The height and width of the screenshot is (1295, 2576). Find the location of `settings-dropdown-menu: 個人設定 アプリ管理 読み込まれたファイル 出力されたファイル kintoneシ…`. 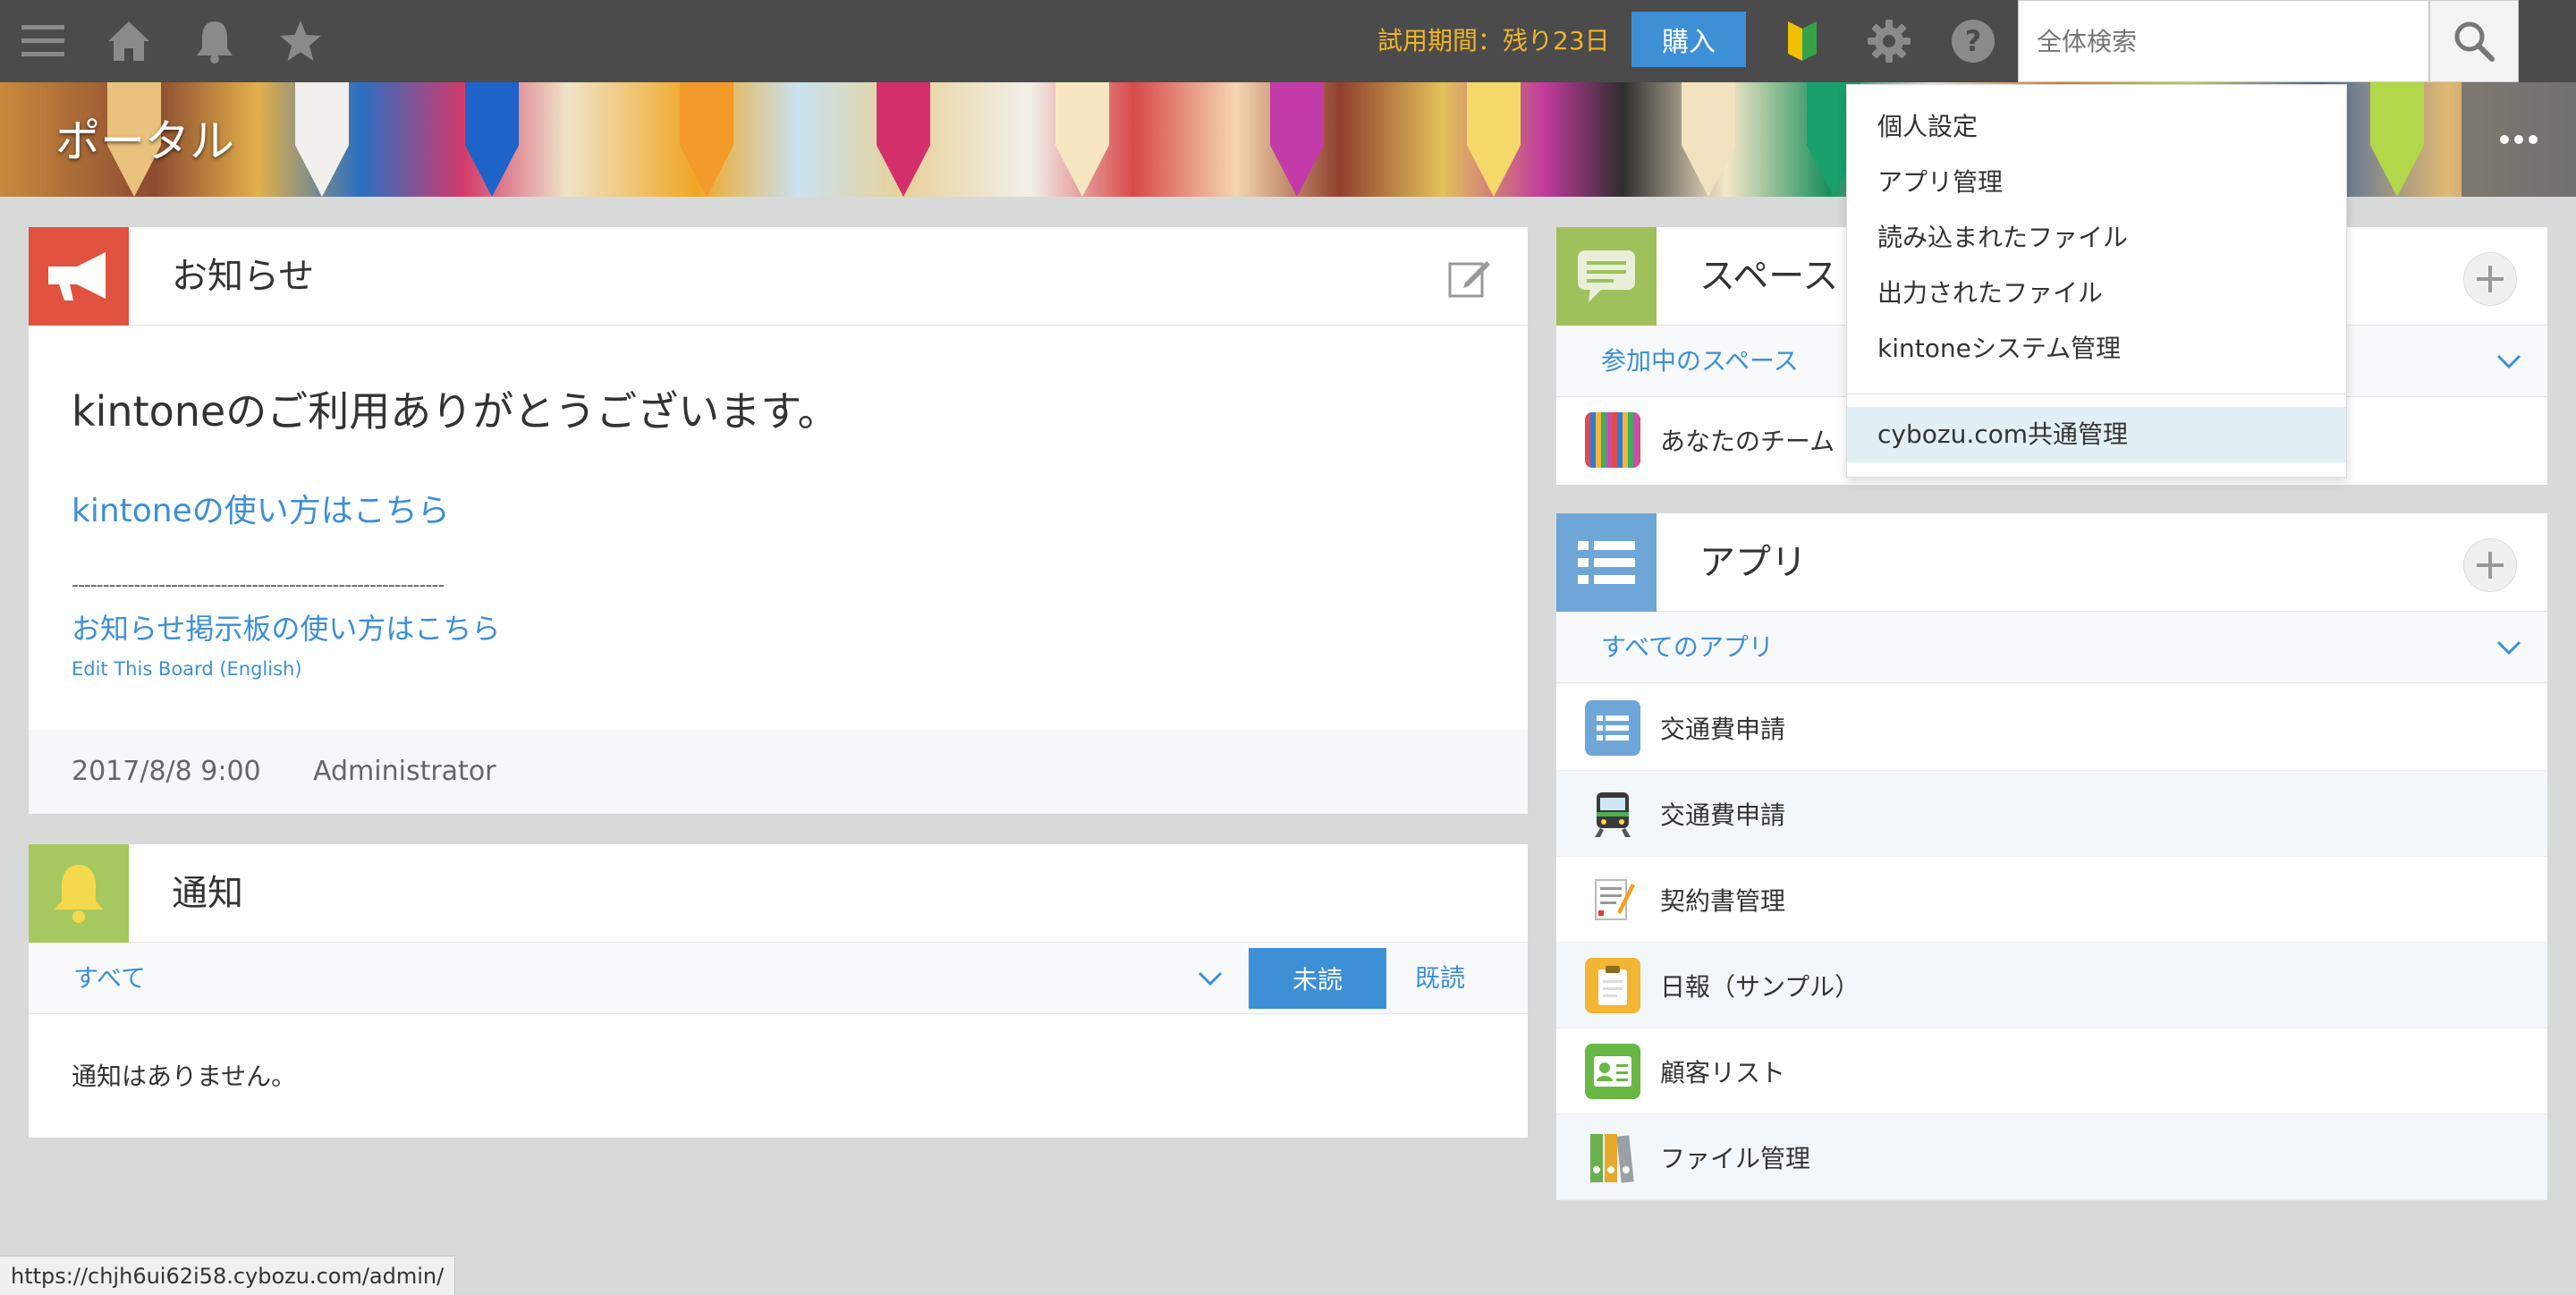

settings-dropdown-menu: 個人設定 アプリ管理 読み込まれたファイル 出力されたファイル kintoneシ… is located at coordinates (2096, 281).